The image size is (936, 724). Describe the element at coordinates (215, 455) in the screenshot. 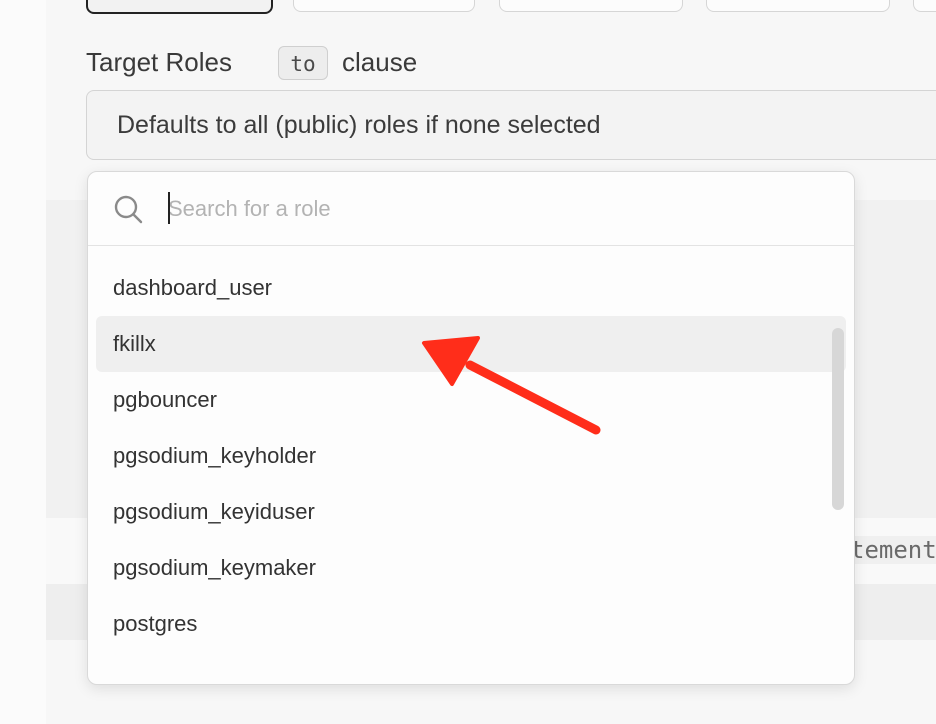

I see `role-option-label: pgsodium_keyholder` at that location.